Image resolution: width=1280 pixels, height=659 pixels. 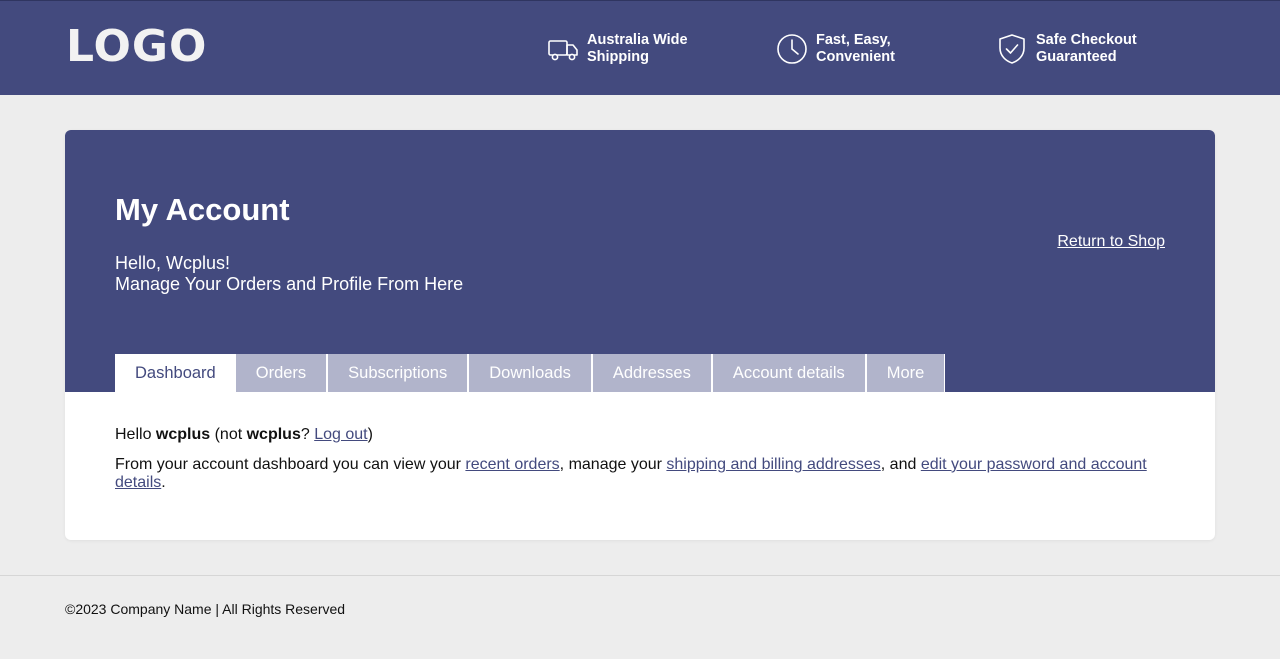 What do you see at coordinates (512, 464) in the screenshot?
I see `recent-orders-link: recent orders` at bounding box center [512, 464].